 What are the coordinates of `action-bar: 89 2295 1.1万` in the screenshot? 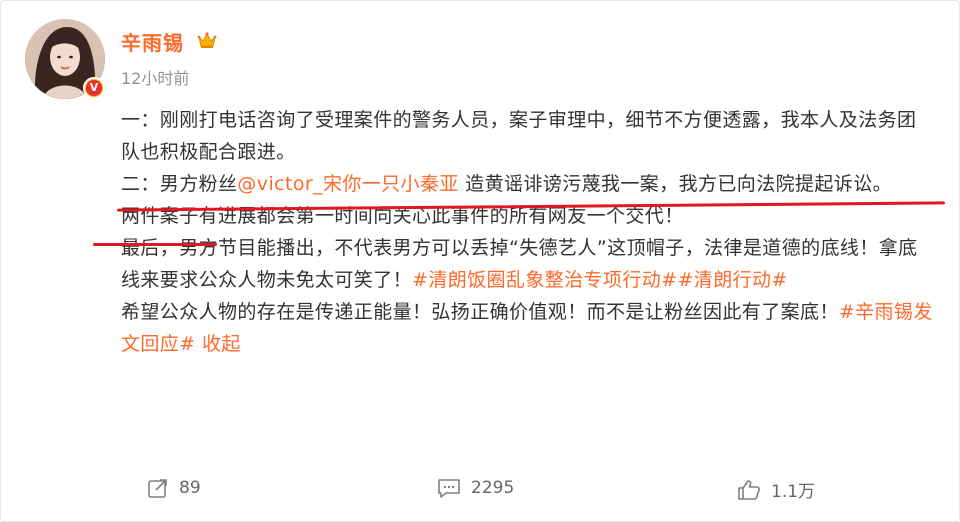 It's located at (480, 491).